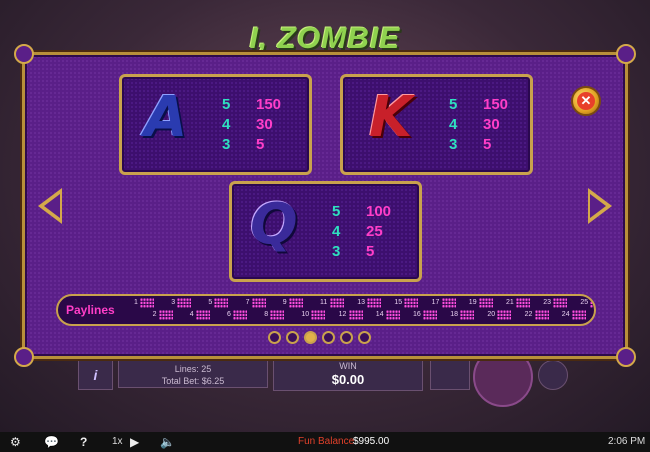  I want to click on win-label: WIN, so click(348, 366).